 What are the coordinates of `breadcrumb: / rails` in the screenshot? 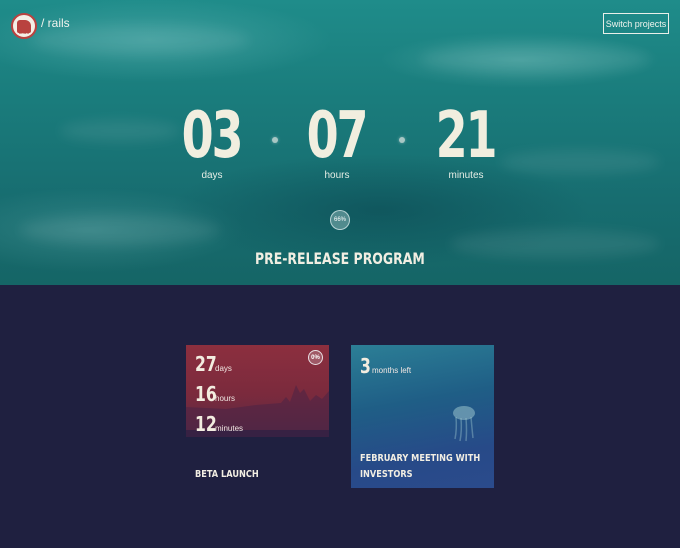 It's located at (55, 23).